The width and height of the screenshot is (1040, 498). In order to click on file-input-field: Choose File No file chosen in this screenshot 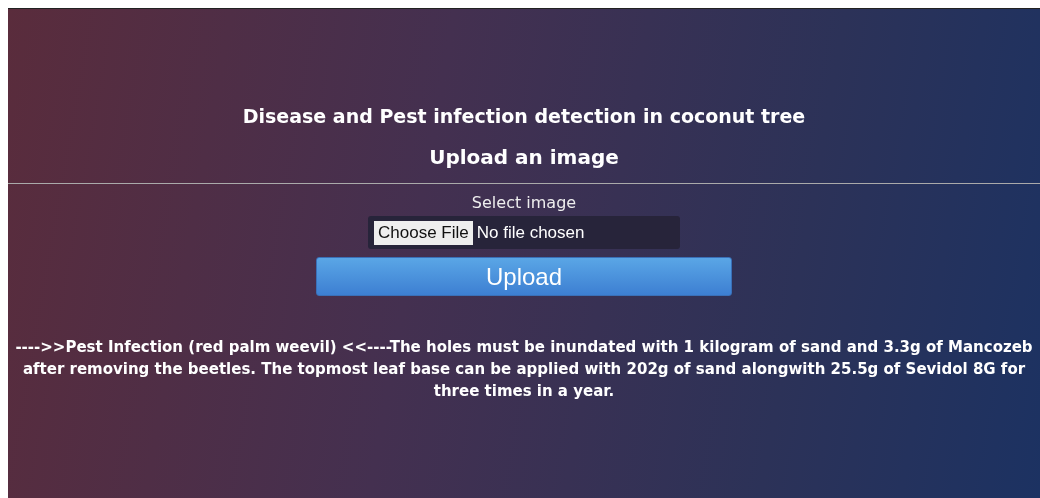, I will do `click(524, 232)`.